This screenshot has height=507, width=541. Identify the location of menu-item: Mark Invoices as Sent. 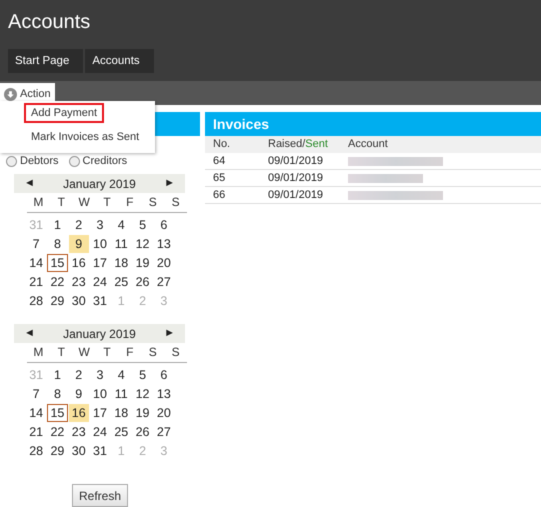
(85, 137).